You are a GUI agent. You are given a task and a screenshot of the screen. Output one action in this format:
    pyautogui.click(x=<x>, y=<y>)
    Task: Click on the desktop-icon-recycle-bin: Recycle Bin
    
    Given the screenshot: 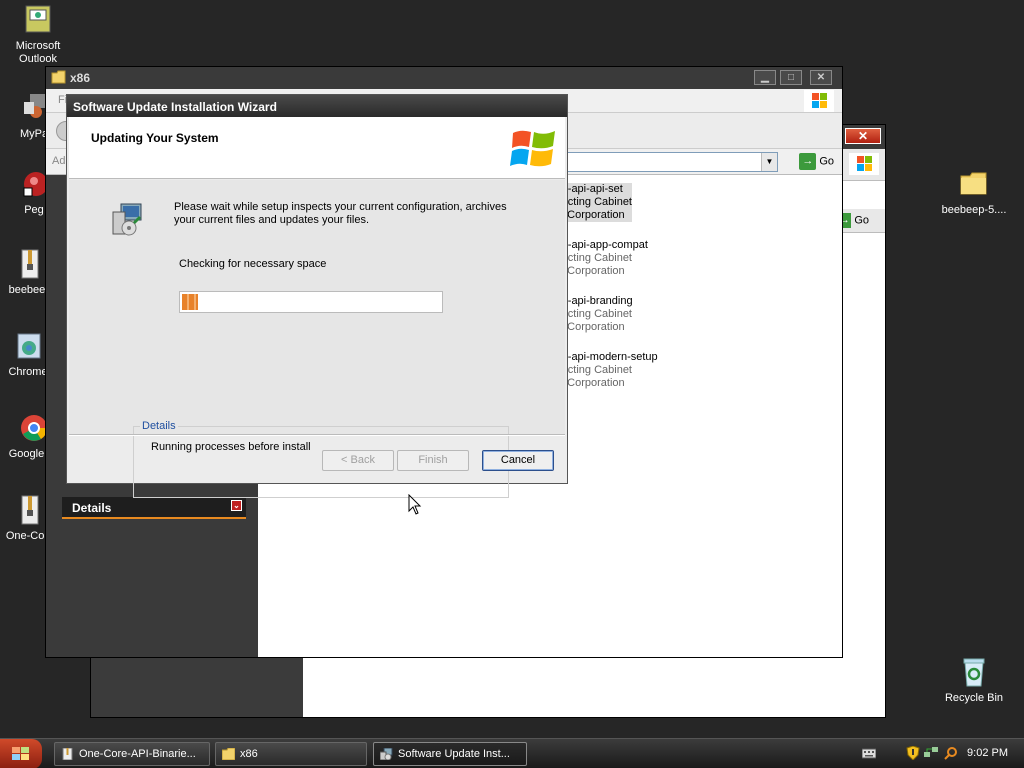 What is the action you would take?
    pyautogui.click(x=974, y=680)
    